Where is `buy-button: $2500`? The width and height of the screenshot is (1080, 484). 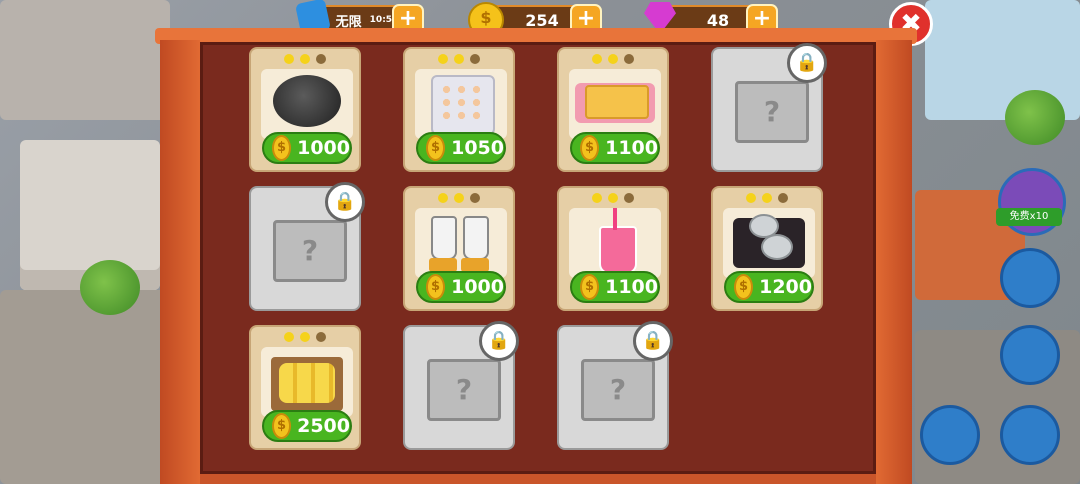 buy-button: $2500 is located at coordinates (307, 426).